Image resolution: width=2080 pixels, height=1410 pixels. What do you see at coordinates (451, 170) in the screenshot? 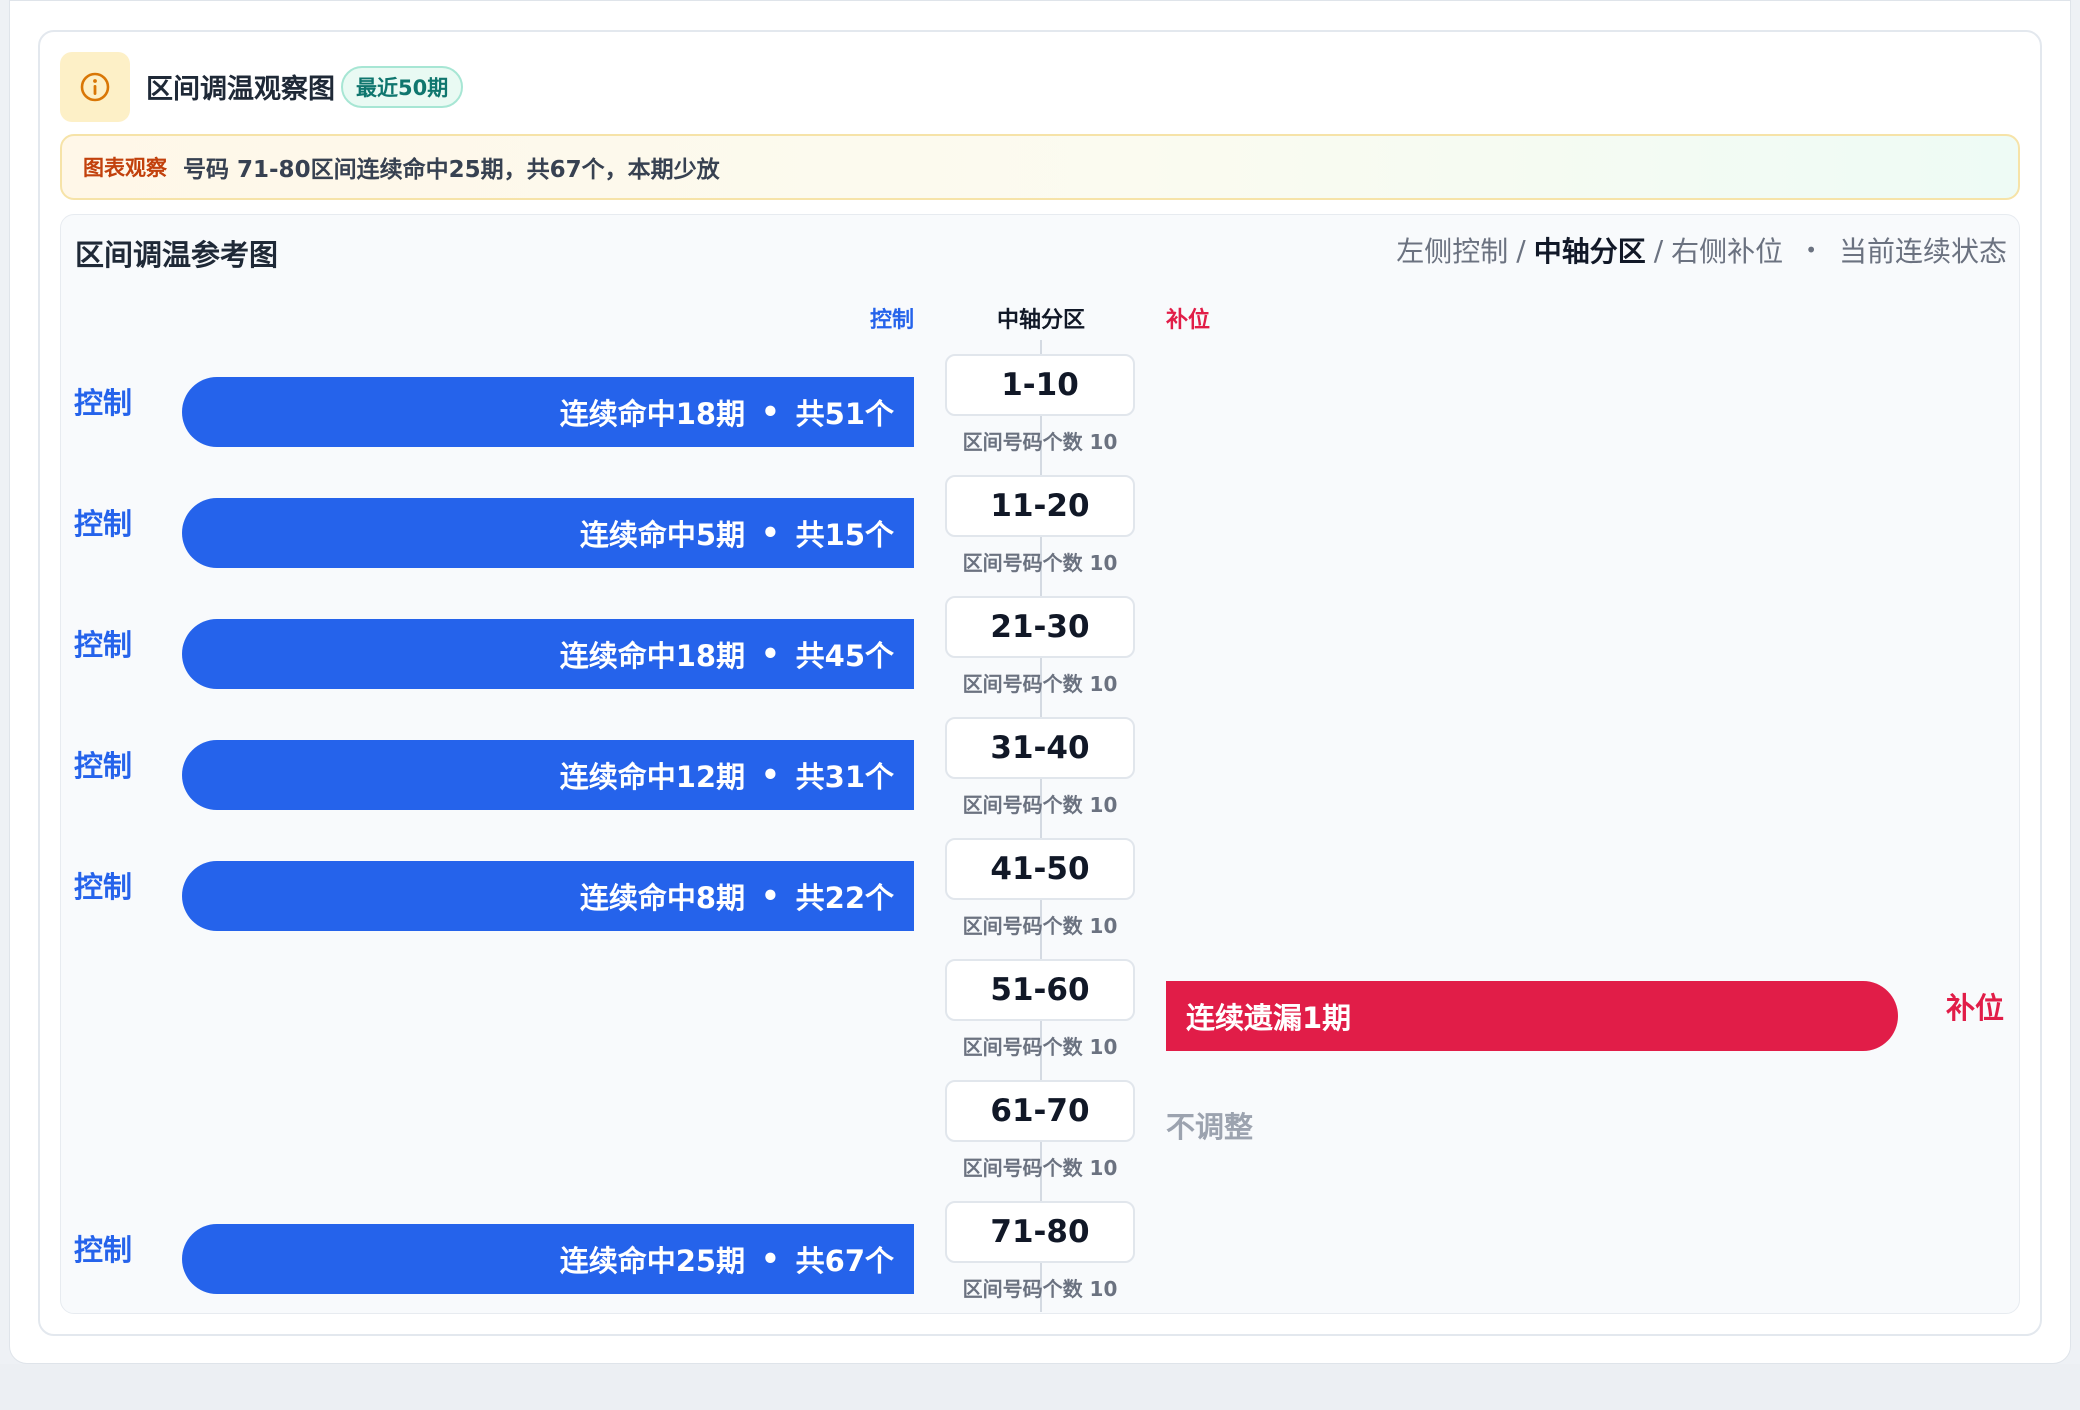
I see `observation-text: 号码 71-80区间连续命中25期，共67个，本期少放` at bounding box center [451, 170].